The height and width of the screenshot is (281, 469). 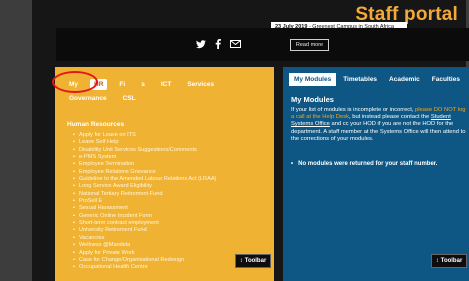 What do you see at coordinates (144, 135) in the screenshot?
I see `hr-link: Apply for Leave on ITS` at bounding box center [144, 135].